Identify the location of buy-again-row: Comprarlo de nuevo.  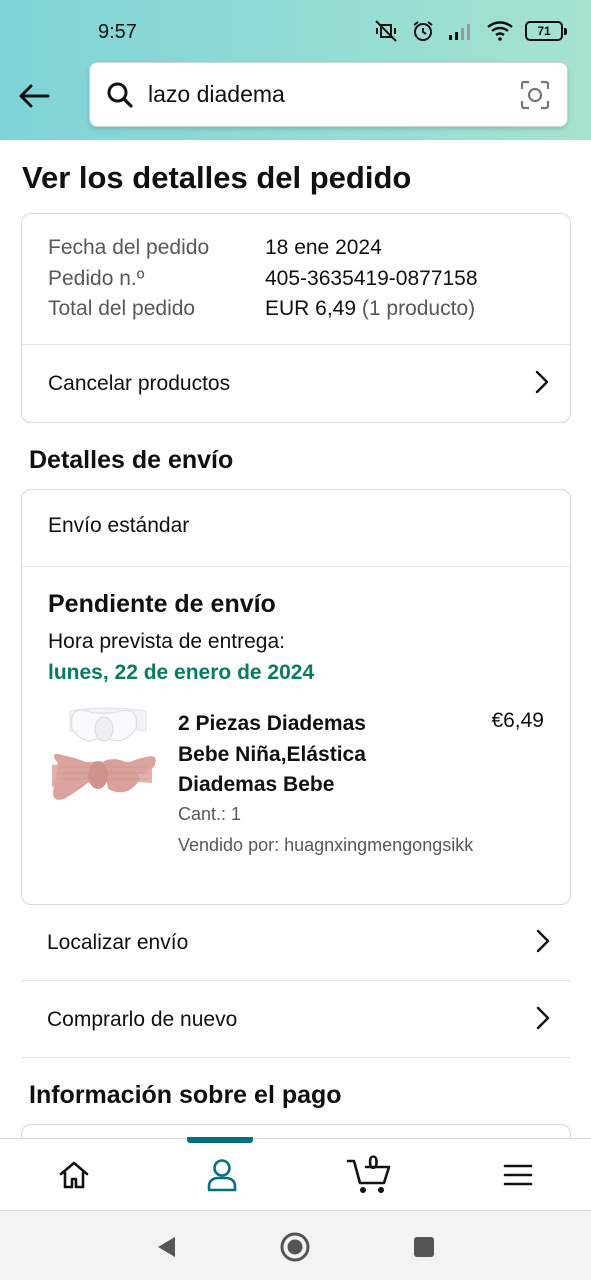
(296, 1020).